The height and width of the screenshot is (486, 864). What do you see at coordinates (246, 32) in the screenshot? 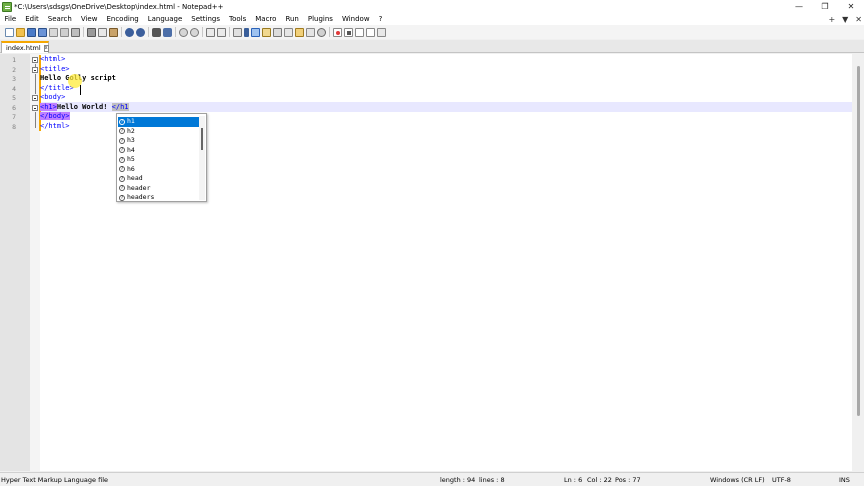
I see `show-all-chars-icon` at bounding box center [246, 32].